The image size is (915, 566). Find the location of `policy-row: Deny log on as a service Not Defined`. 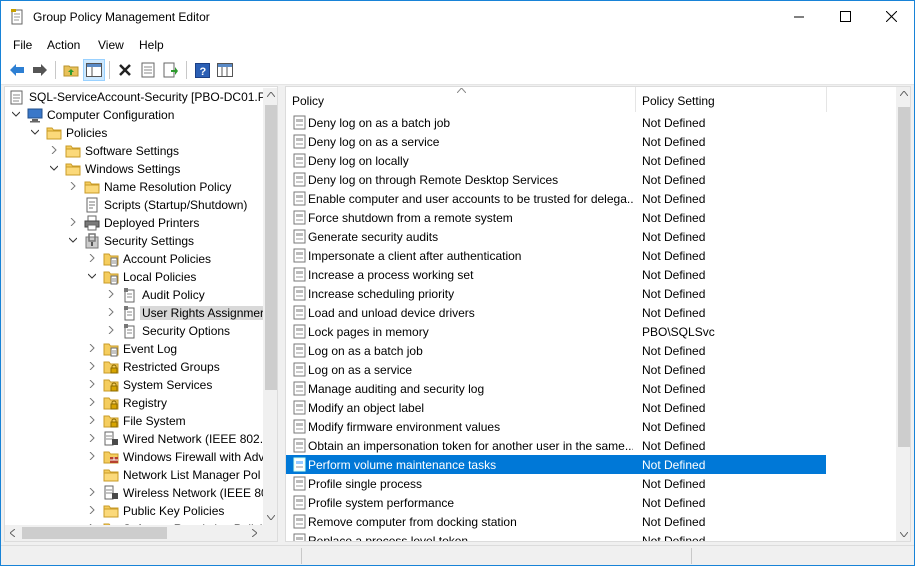

policy-row: Deny log on as a service Not Defined is located at coordinates (556, 141).